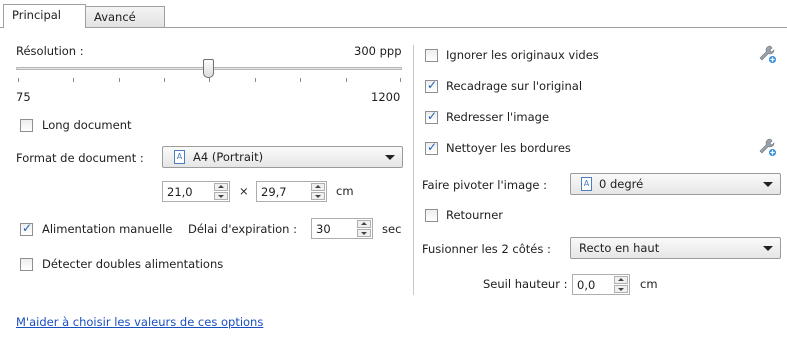 The image size is (787, 341). Describe the element at coordinates (364, 224) in the screenshot. I see `timeout-up-button` at that location.